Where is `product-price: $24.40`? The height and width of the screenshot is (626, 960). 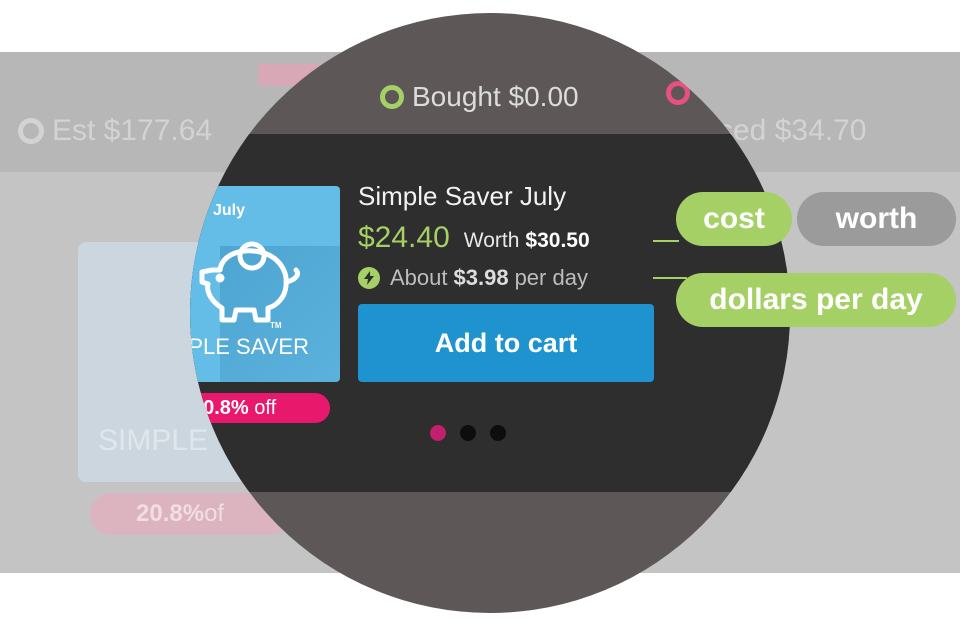 product-price: $24.40 is located at coordinates (404, 237).